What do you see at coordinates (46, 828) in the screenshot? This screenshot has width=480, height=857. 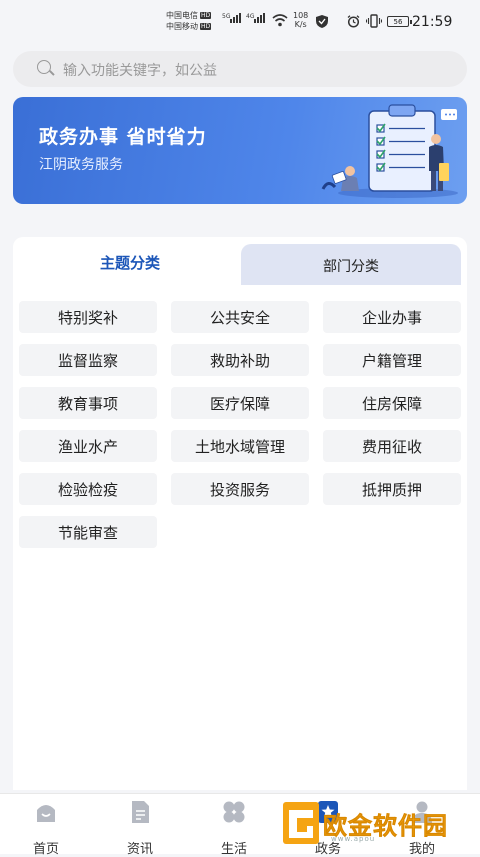 I see `nav-home: 首页` at bounding box center [46, 828].